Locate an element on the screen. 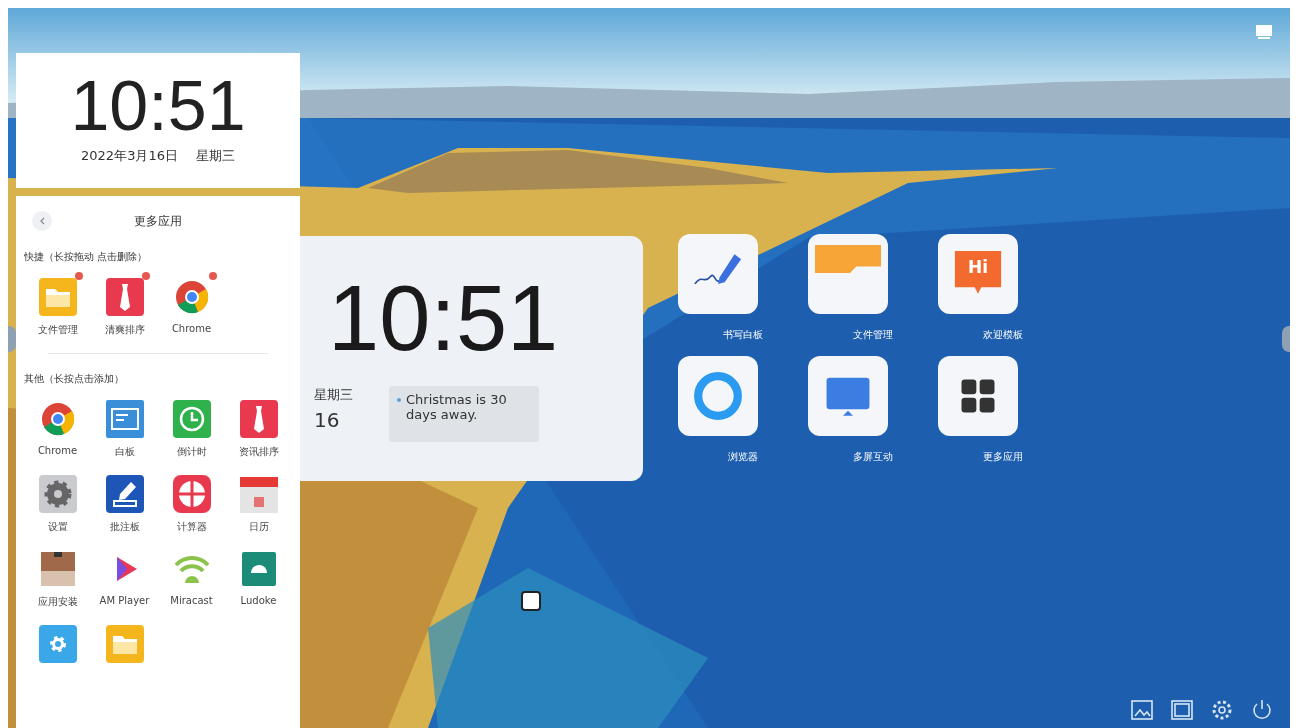 The height and width of the screenshot is (728, 1298). clock-weekday: 星期三 is located at coordinates (215, 156).